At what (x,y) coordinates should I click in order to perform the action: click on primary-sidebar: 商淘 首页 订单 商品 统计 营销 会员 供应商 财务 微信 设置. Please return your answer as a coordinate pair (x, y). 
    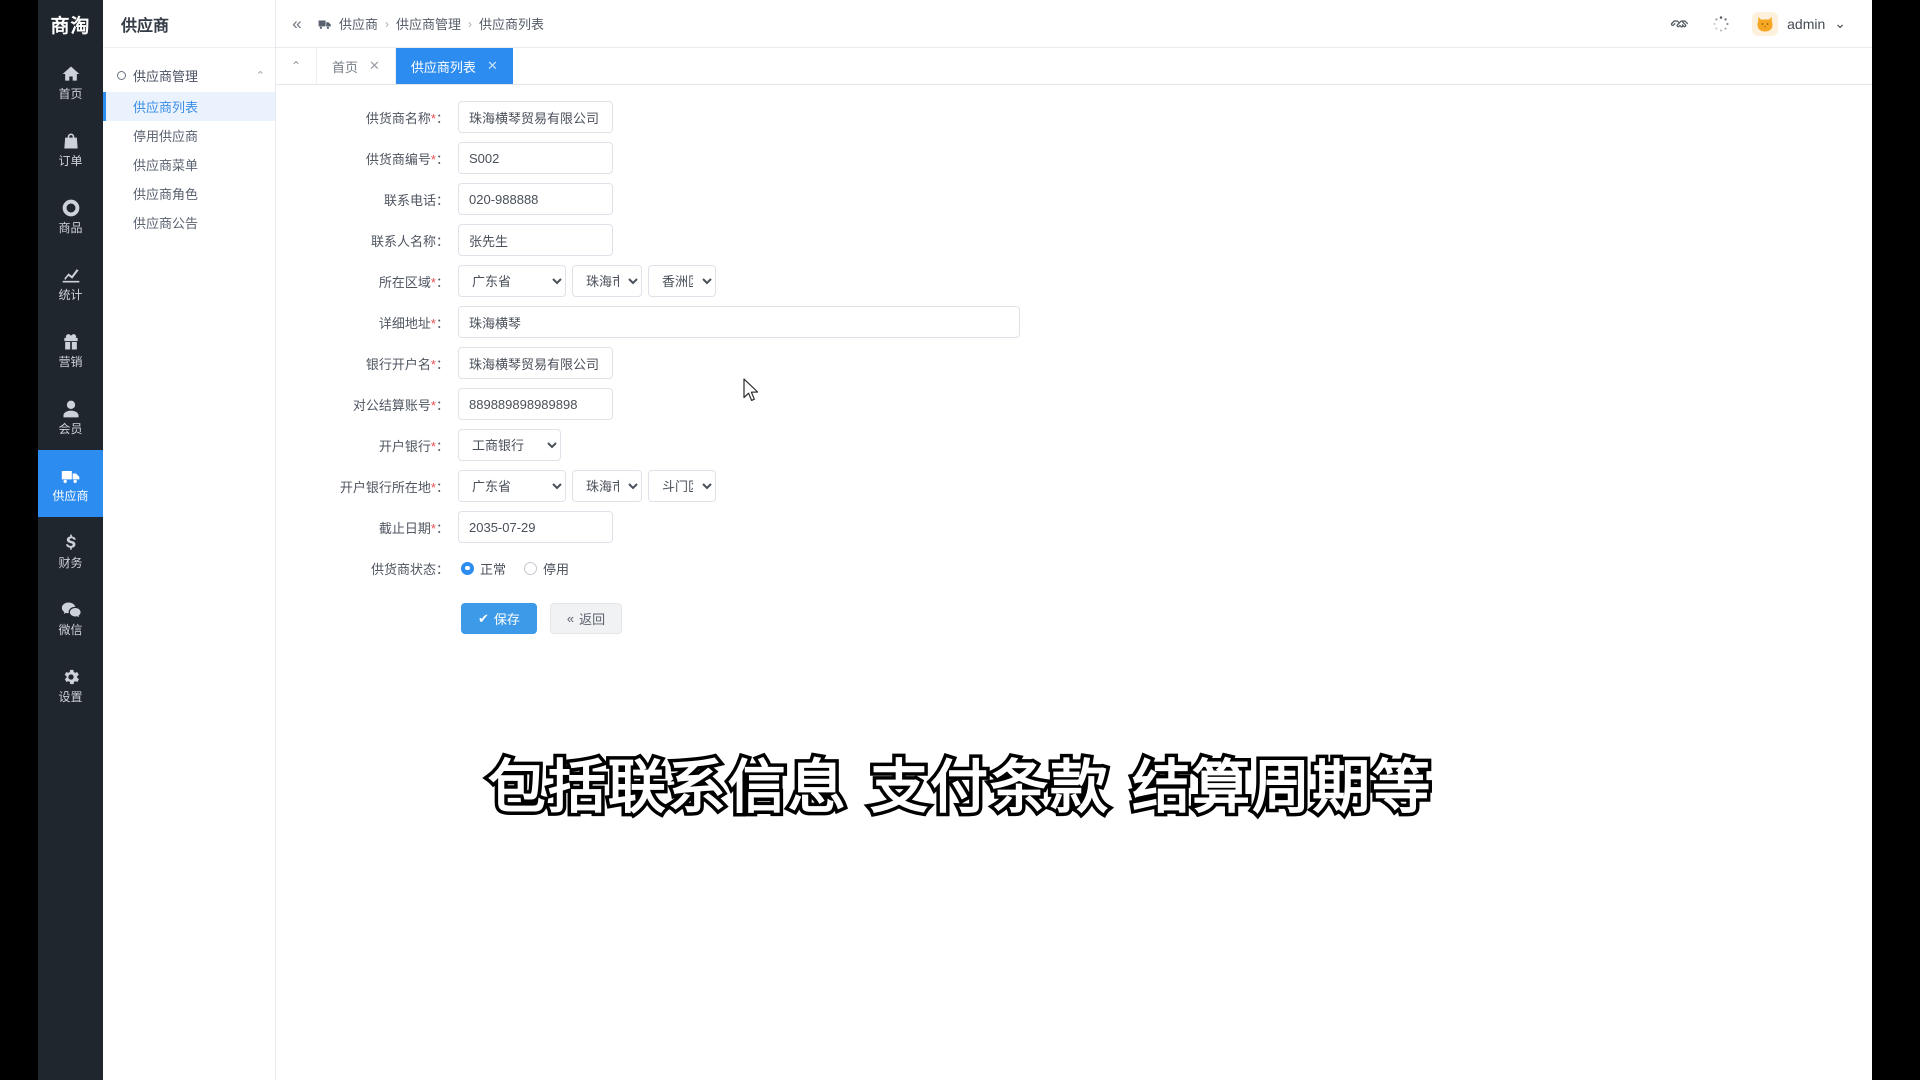
    Looking at the image, I should click on (70, 540).